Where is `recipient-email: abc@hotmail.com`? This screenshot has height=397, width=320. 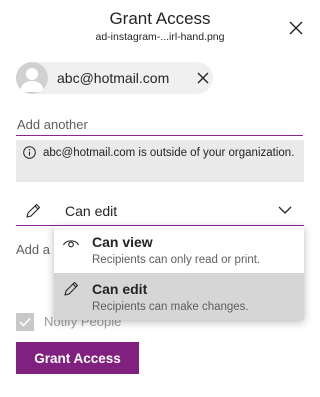 recipient-email: abc@hotmail.com is located at coordinates (113, 78).